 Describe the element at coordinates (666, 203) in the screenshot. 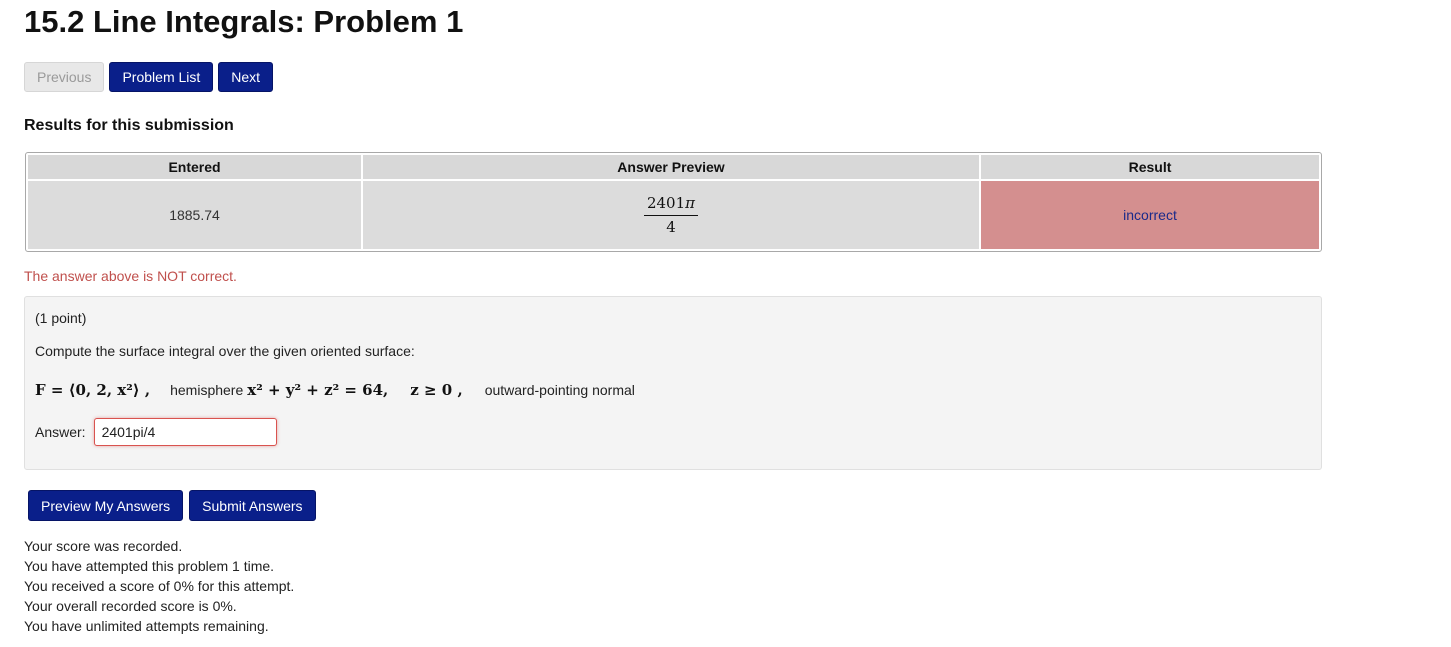

I see `numerator-value: 2401` at that location.